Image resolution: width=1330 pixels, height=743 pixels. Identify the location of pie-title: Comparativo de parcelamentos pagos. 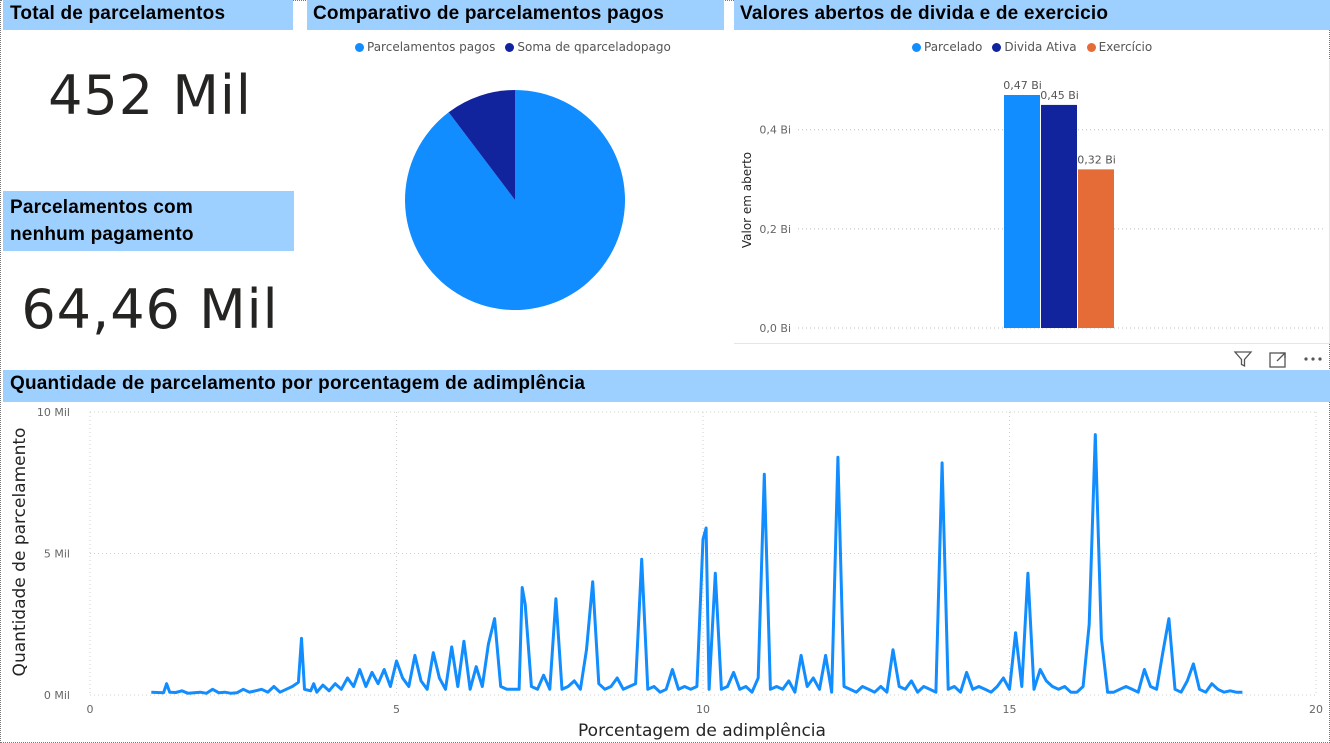
(515, 15).